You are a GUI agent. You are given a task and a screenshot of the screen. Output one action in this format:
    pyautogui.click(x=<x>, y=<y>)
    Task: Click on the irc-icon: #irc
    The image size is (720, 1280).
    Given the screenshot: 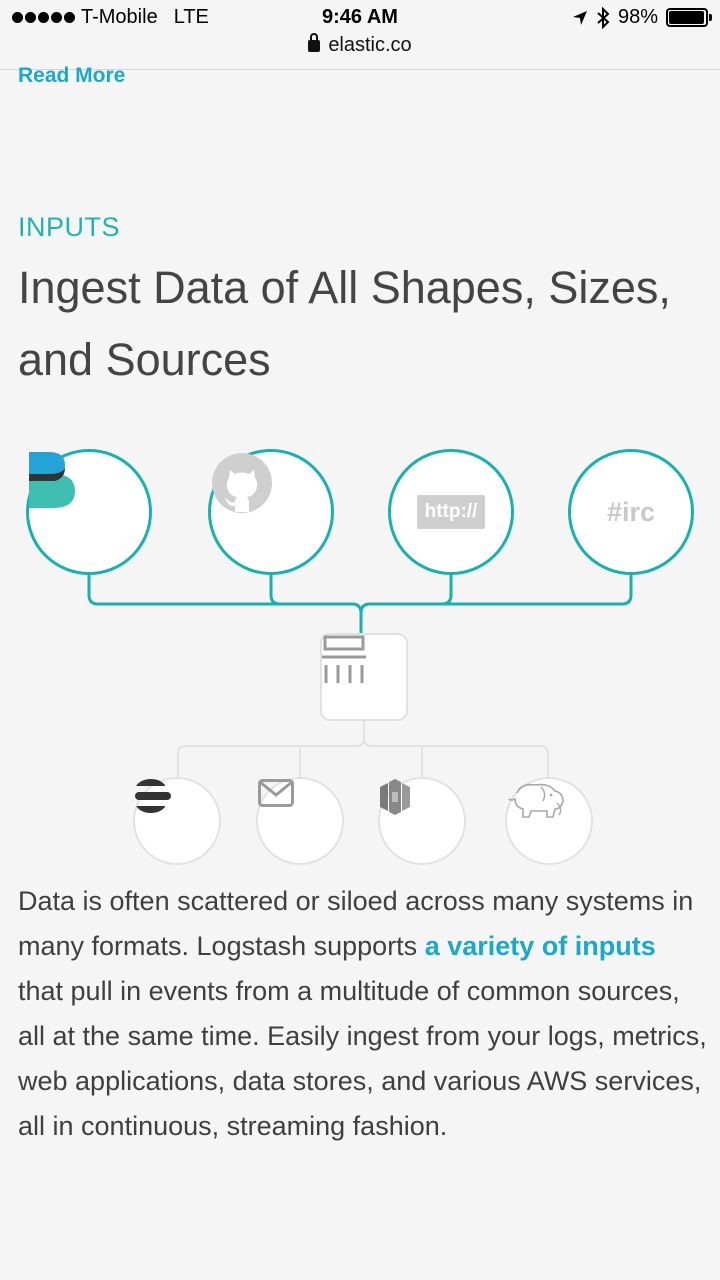 What is the action you would take?
    pyautogui.click(x=631, y=511)
    